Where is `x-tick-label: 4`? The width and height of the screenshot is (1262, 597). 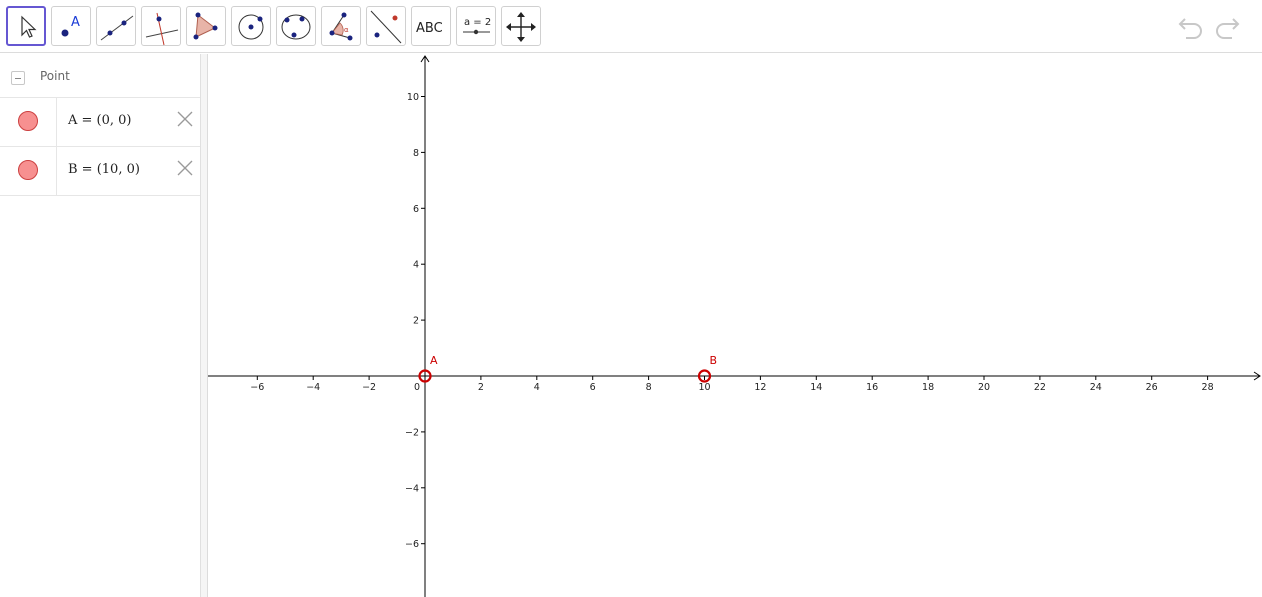
x-tick-label: 4 is located at coordinates (537, 387).